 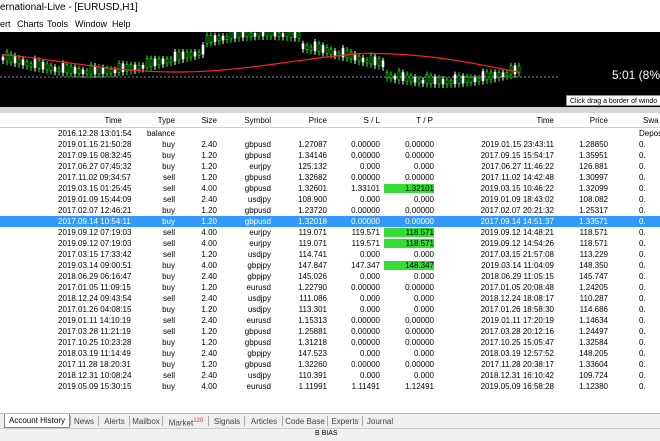 I want to click on cell-swap: Depos, so click(x=649, y=133).